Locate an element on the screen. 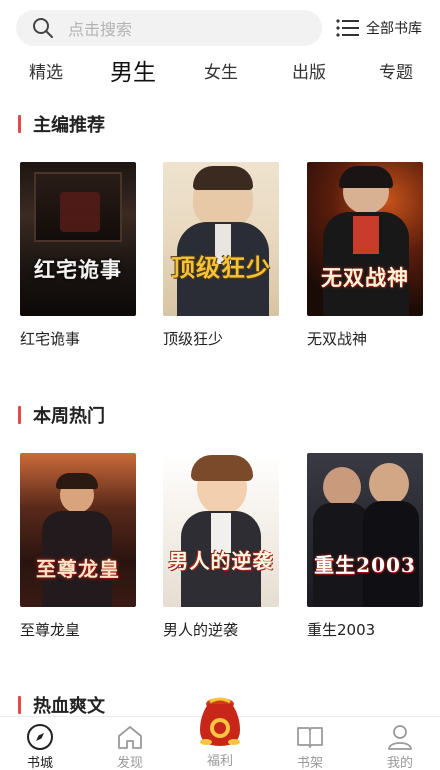 The height and width of the screenshot is (770, 440). book-card: 顶级狂少 顶级狂少 is located at coordinates (221, 255).